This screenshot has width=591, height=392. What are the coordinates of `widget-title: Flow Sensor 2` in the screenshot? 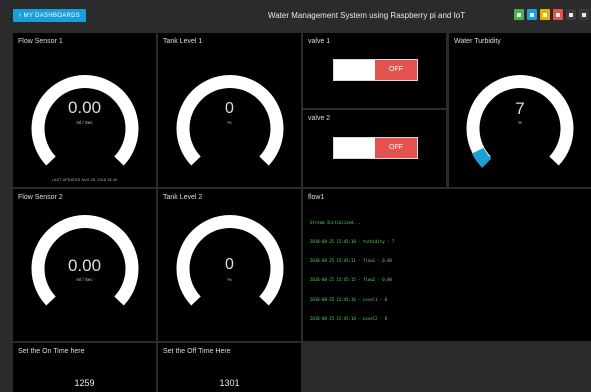 It's located at (40, 197).